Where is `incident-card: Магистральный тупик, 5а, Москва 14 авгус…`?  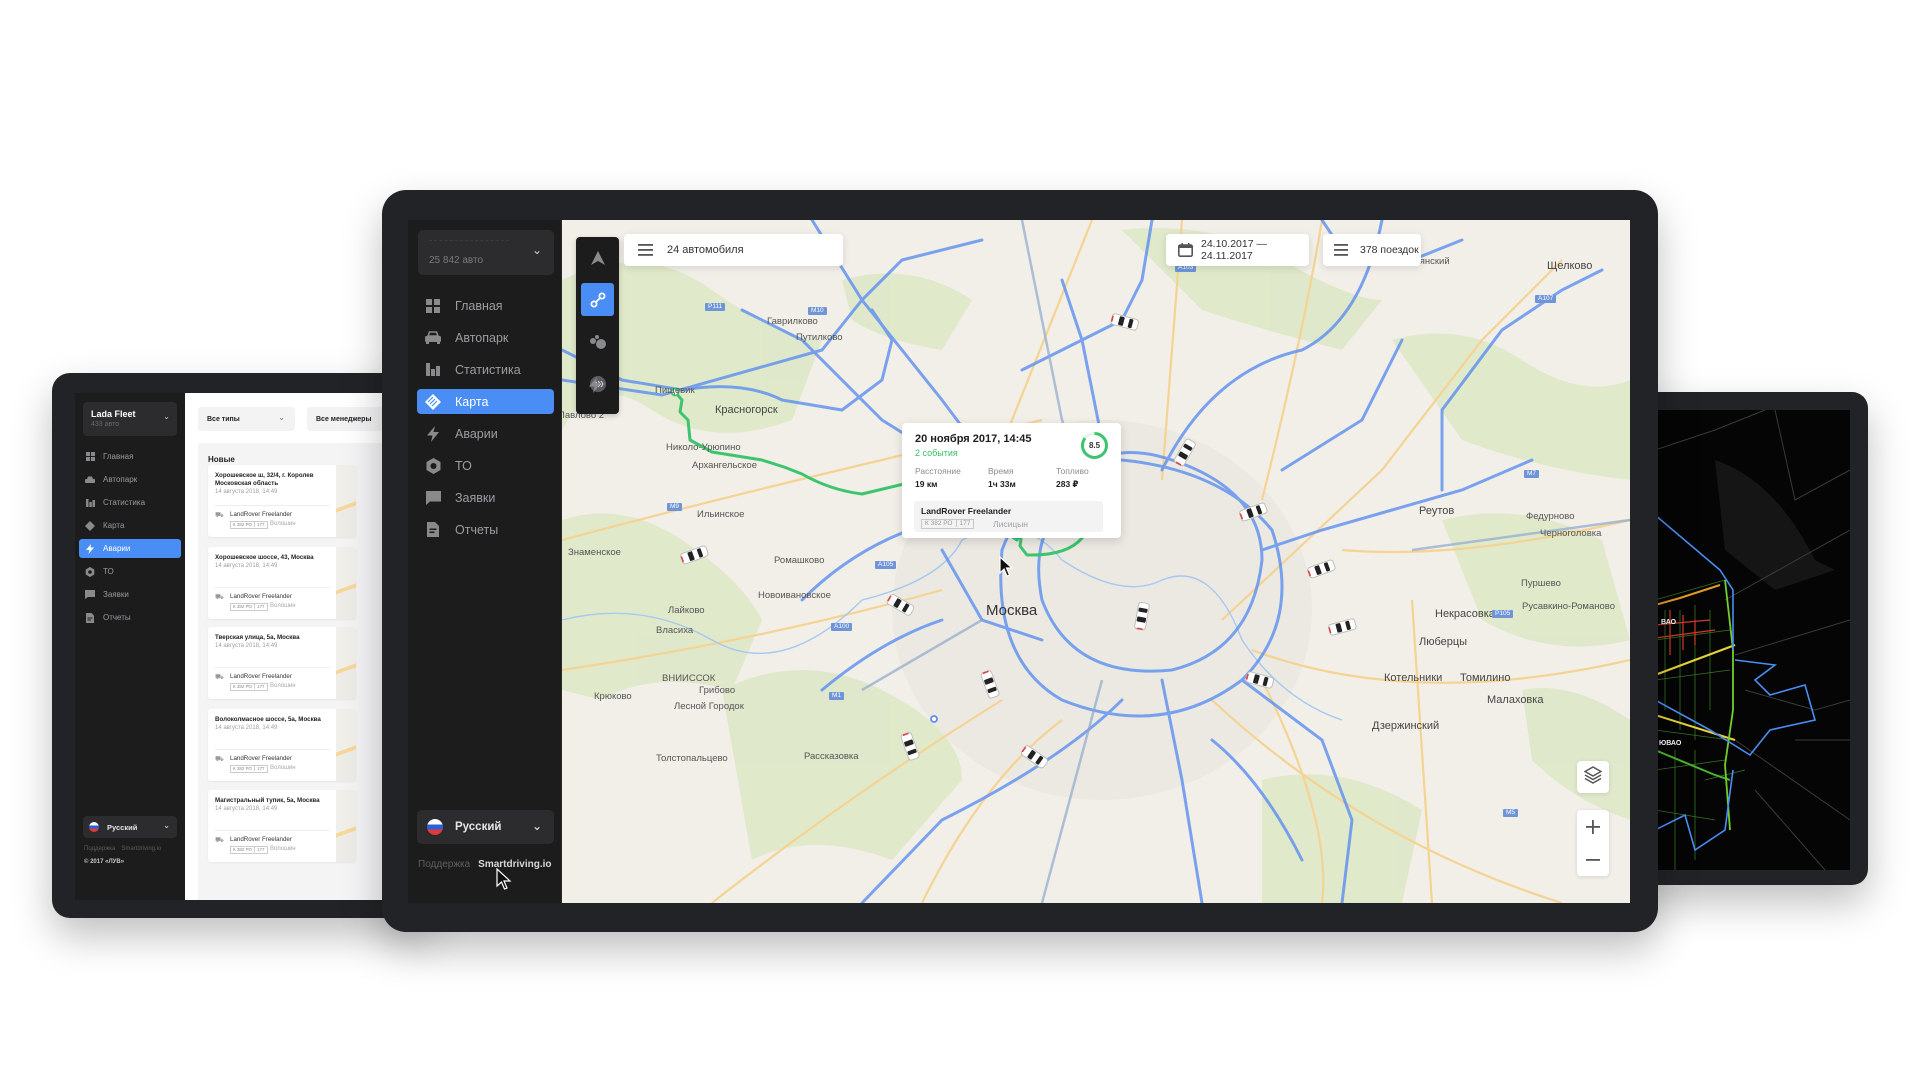
incident-card: Магистральный тупик, 5а, Москва 14 авгус… is located at coordinates (282, 826).